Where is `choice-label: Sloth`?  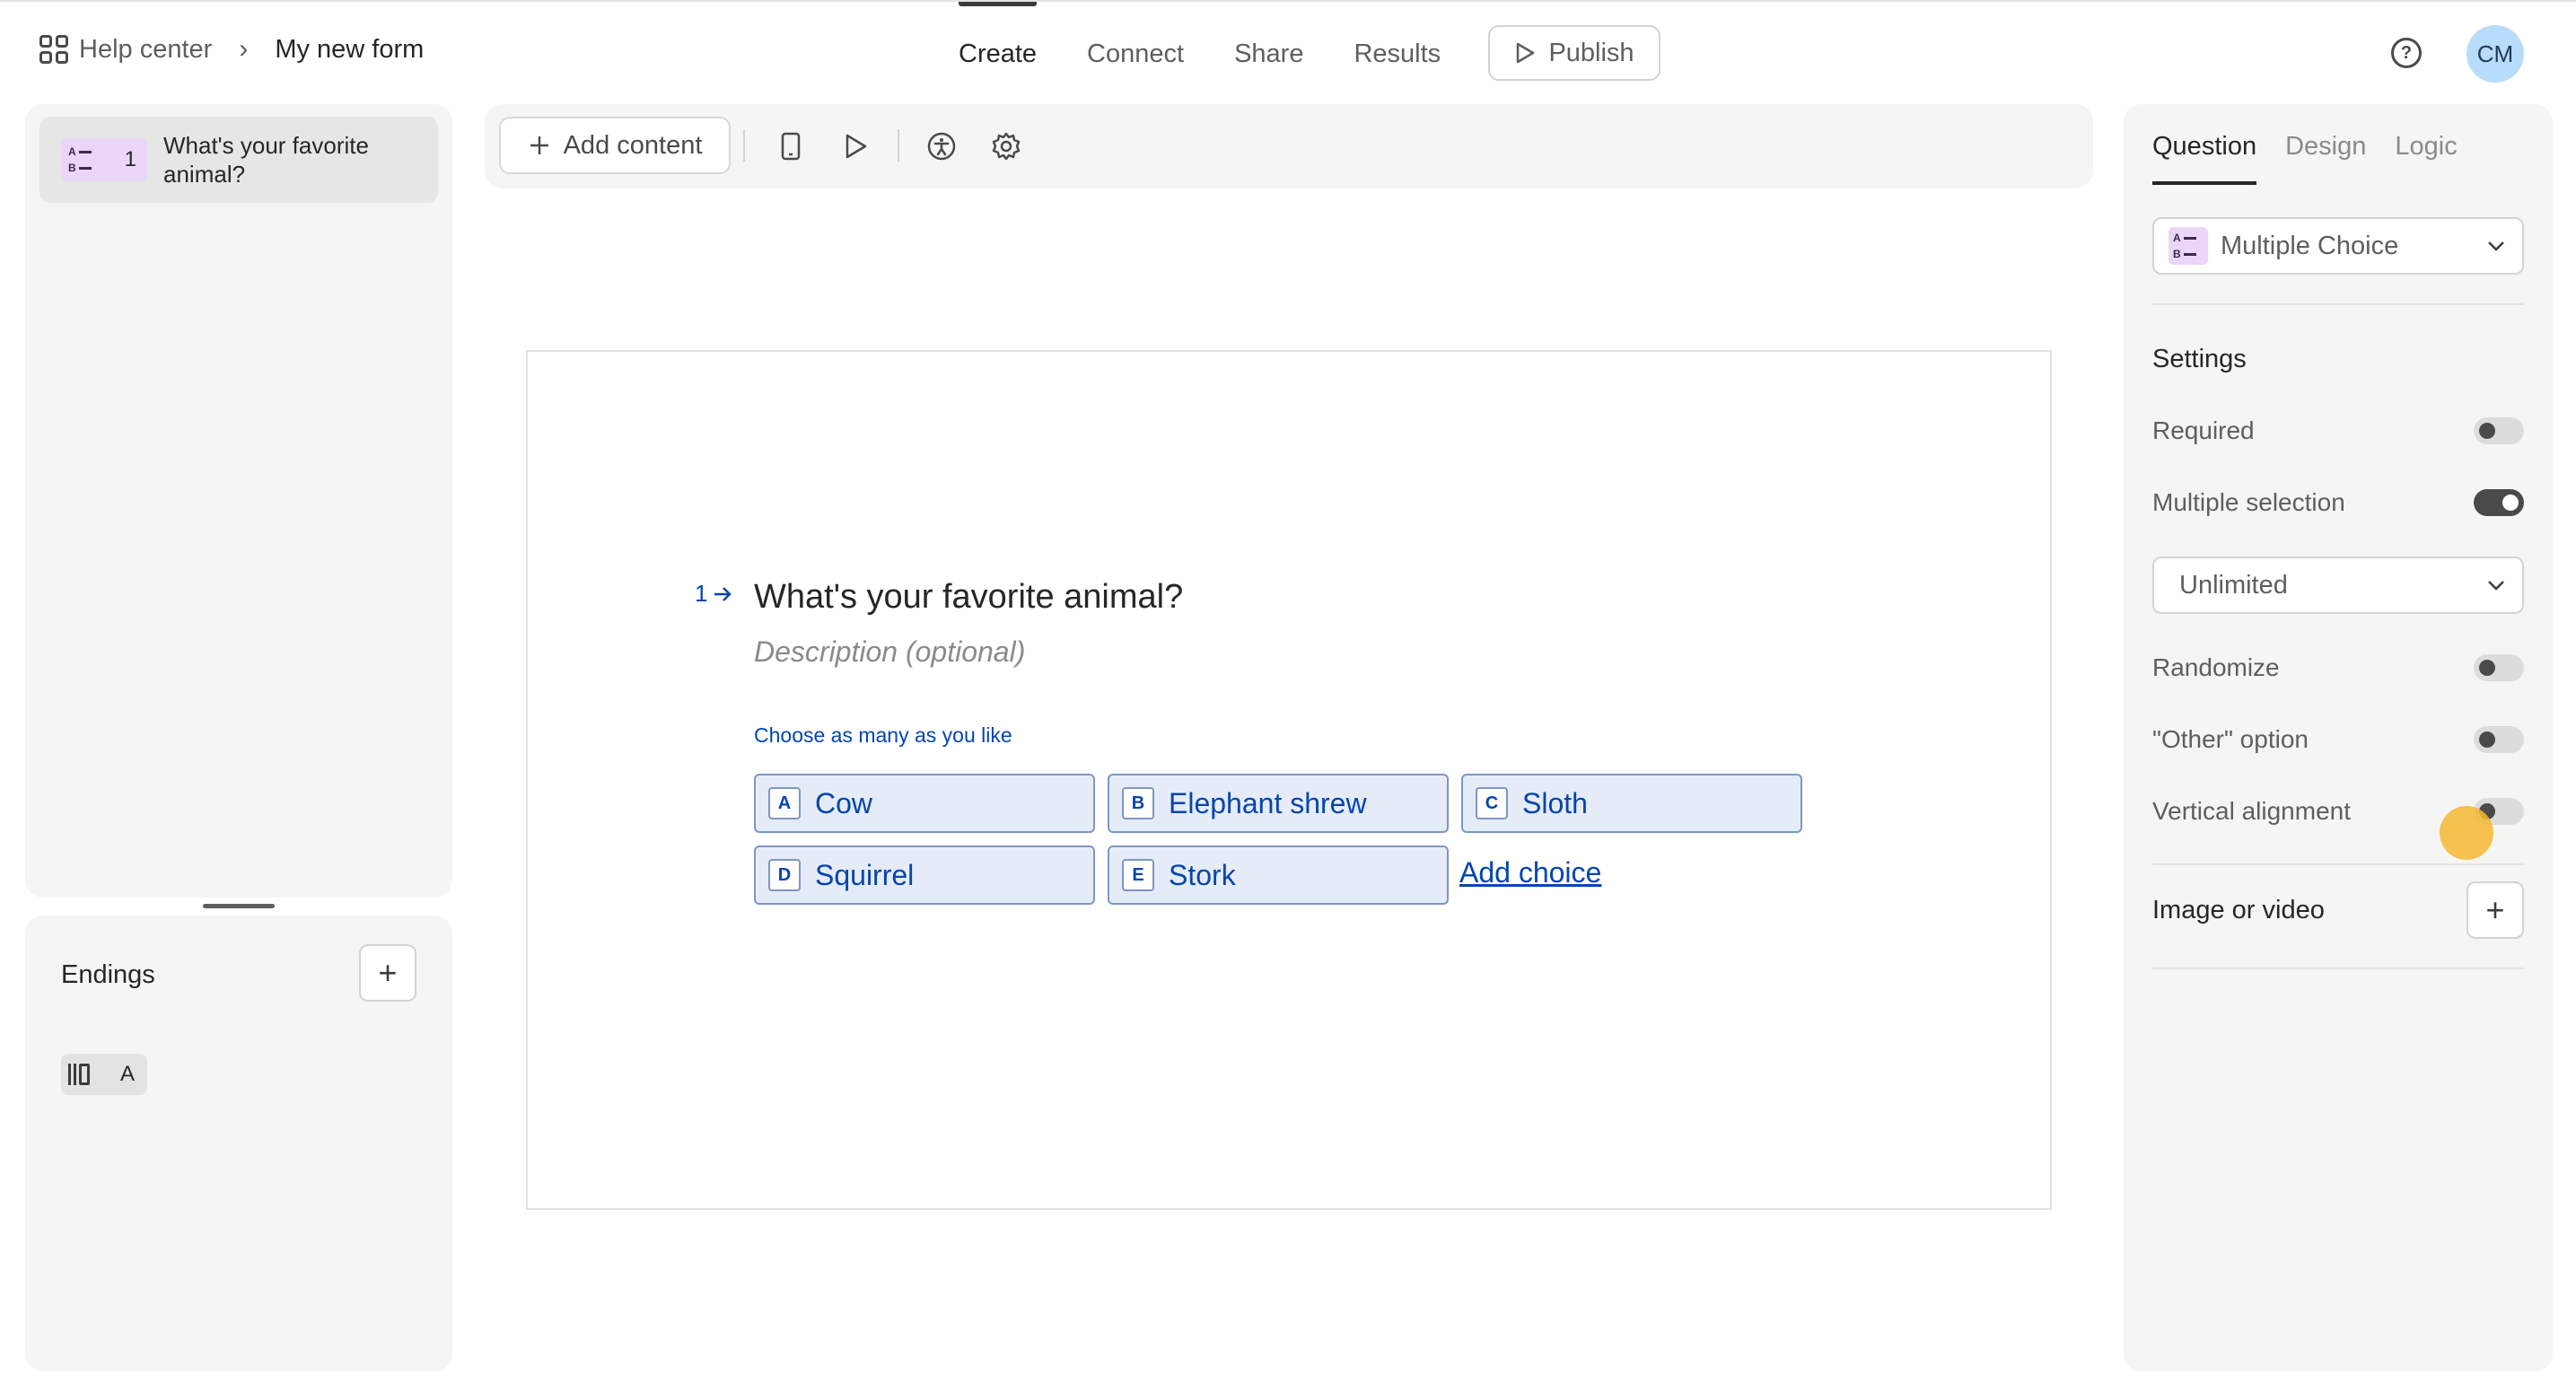
choice-label: Sloth is located at coordinates (1555, 803).